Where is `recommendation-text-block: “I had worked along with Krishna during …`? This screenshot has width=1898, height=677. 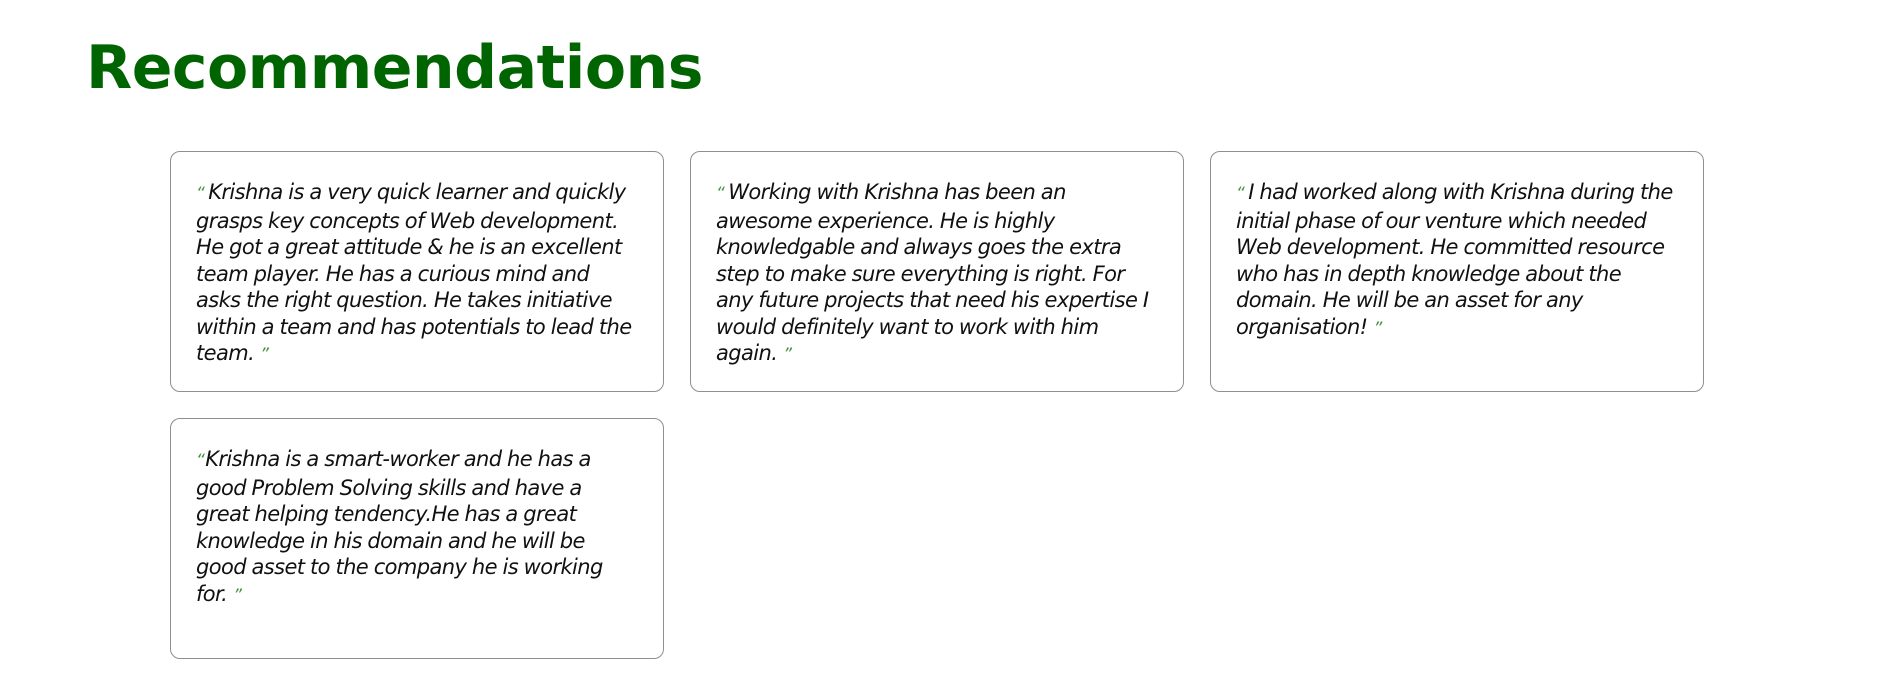
recommendation-text-block: “I had worked along with Krishna during … is located at coordinates (1457, 260).